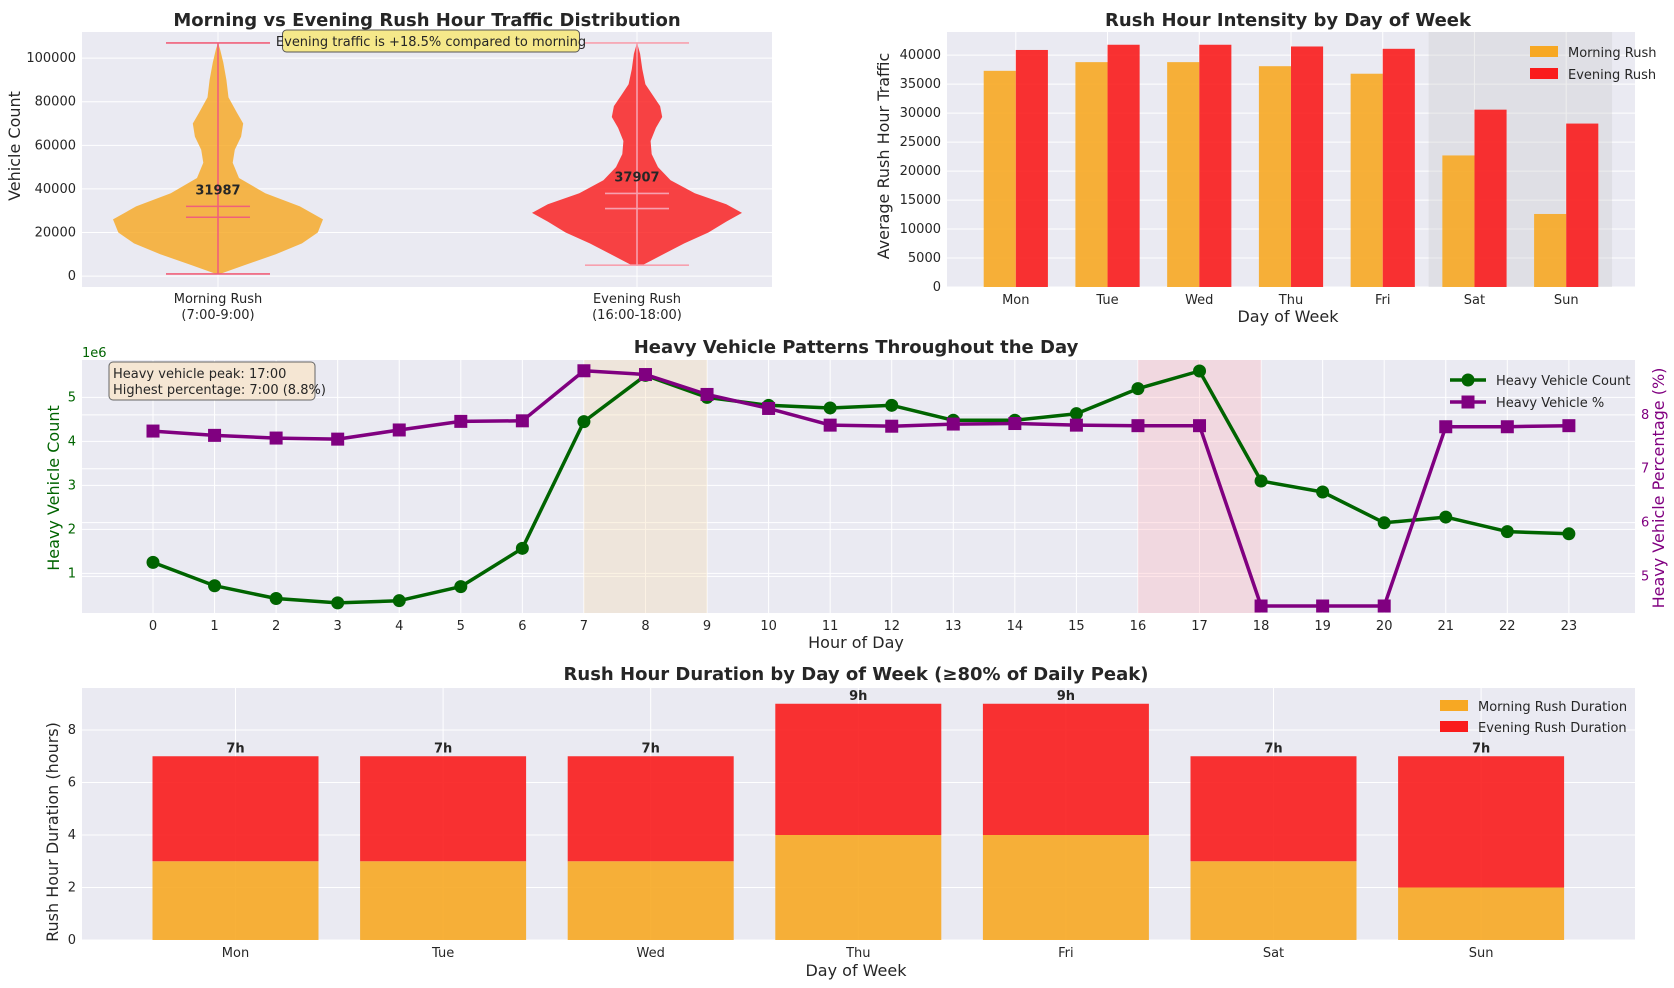 The height and width of the screenshot is (988, 1674). What do you see at coordinates (276, 626) in the screenshot?
I see `heavy-xtick-label: 2` at bounding box center [276, 626].